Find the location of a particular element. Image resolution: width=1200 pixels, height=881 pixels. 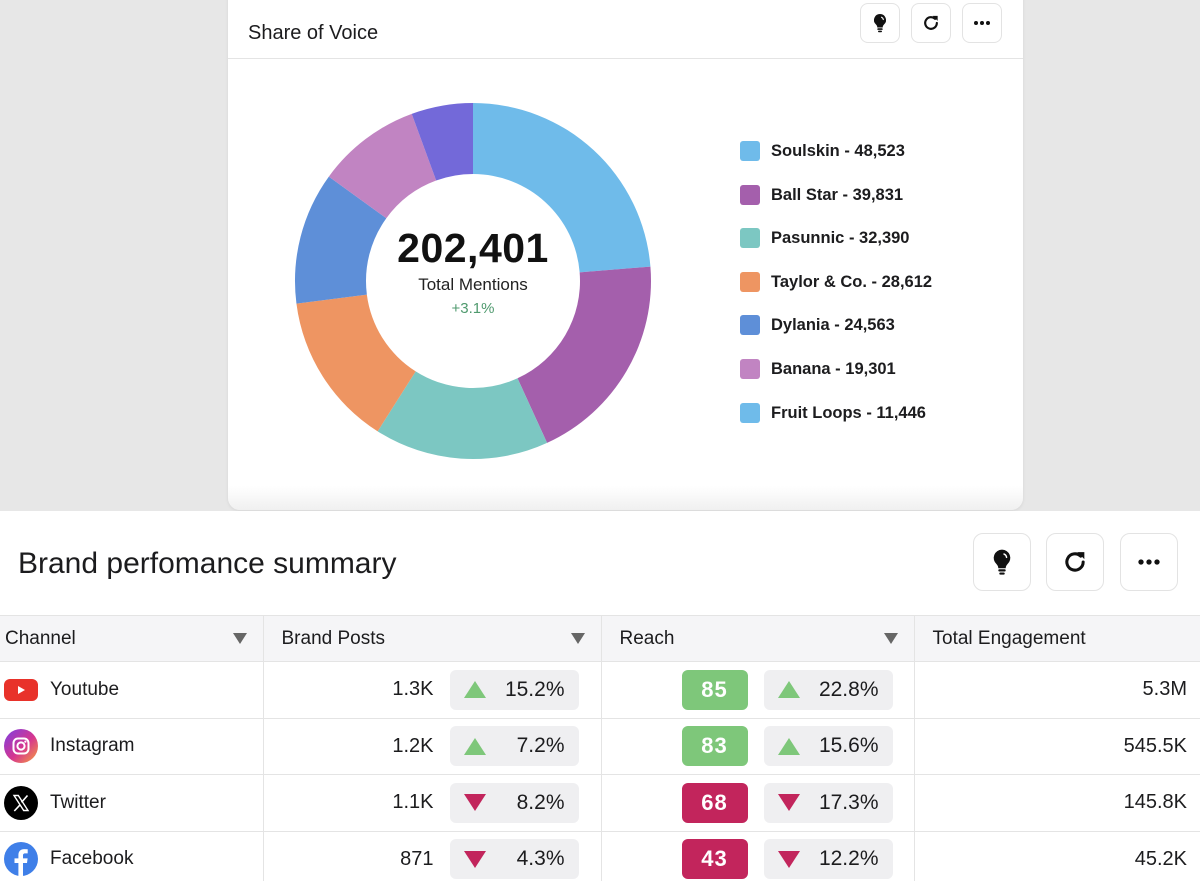

reach-score-badge: 43 is located at coordinates (714, 859).